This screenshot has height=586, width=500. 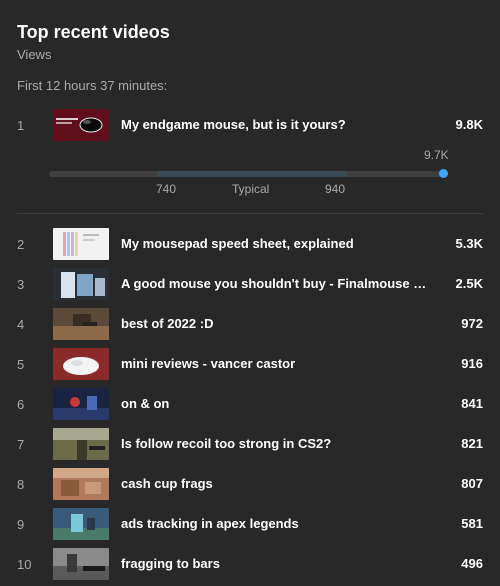 What do you see at coordinates (276, 323) in the screenshot?
I see `video-title: best of 2022 :D` at bounding box center [276, 323].